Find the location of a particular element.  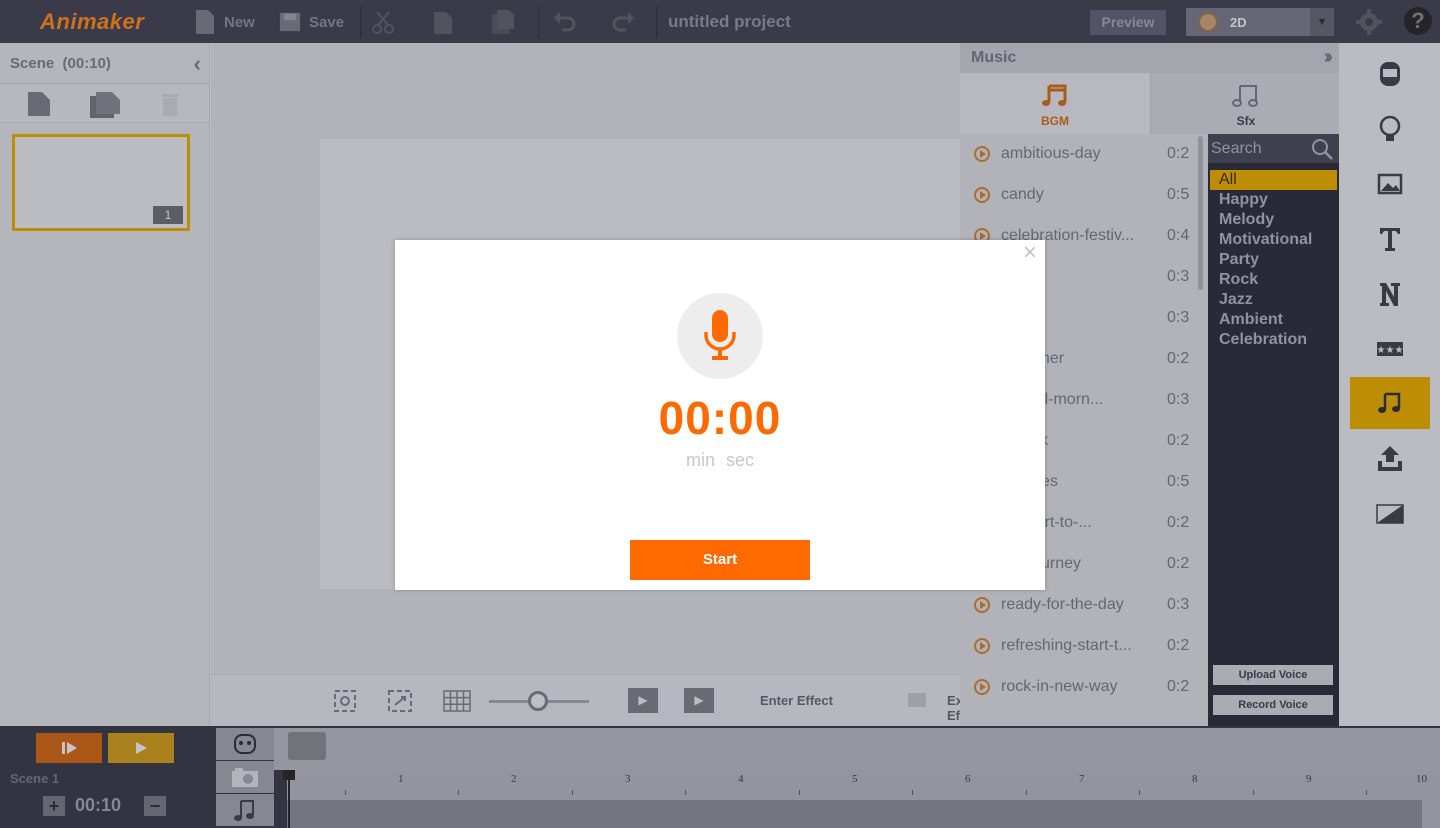

chevron-down-icon: ▼ is located at coordinates (1322, 22).